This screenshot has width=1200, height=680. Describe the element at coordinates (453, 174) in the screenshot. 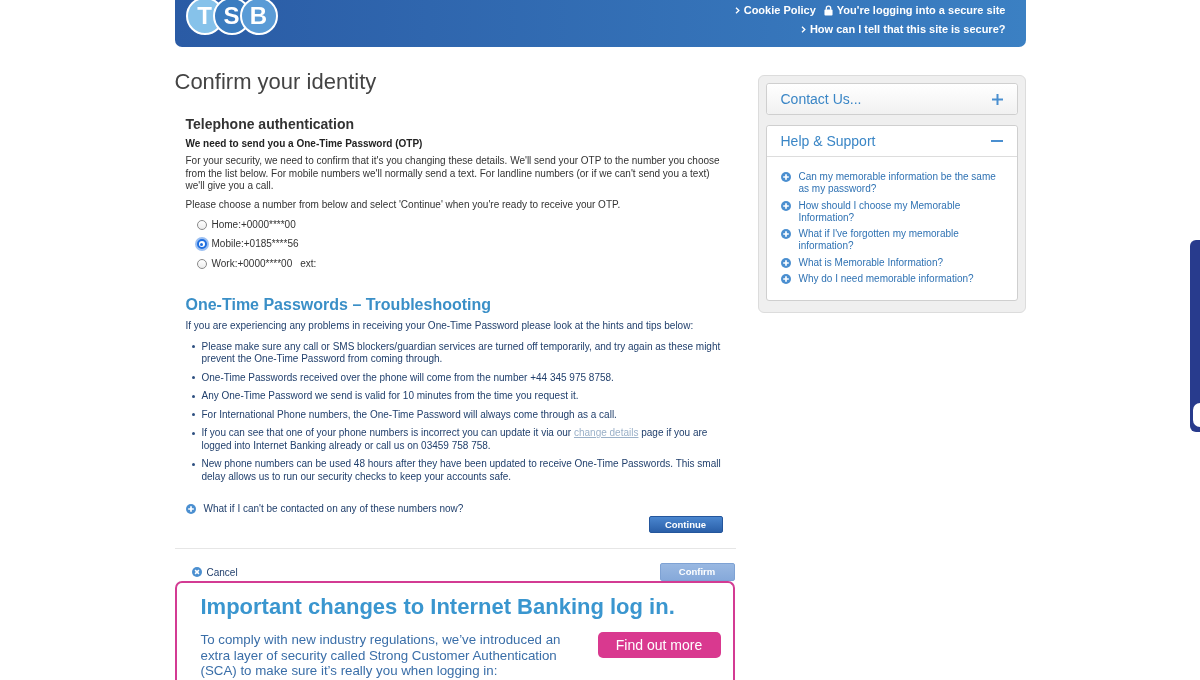

I see `intro-paragraph: For your security, we need to confirm that it's you changing these details. We'll send your OTP to the number you choose from the list below. For mobile numbers we'll normally send a text. For landline numbers (or if we can't send you a text) we'll give you a call.` at that location.